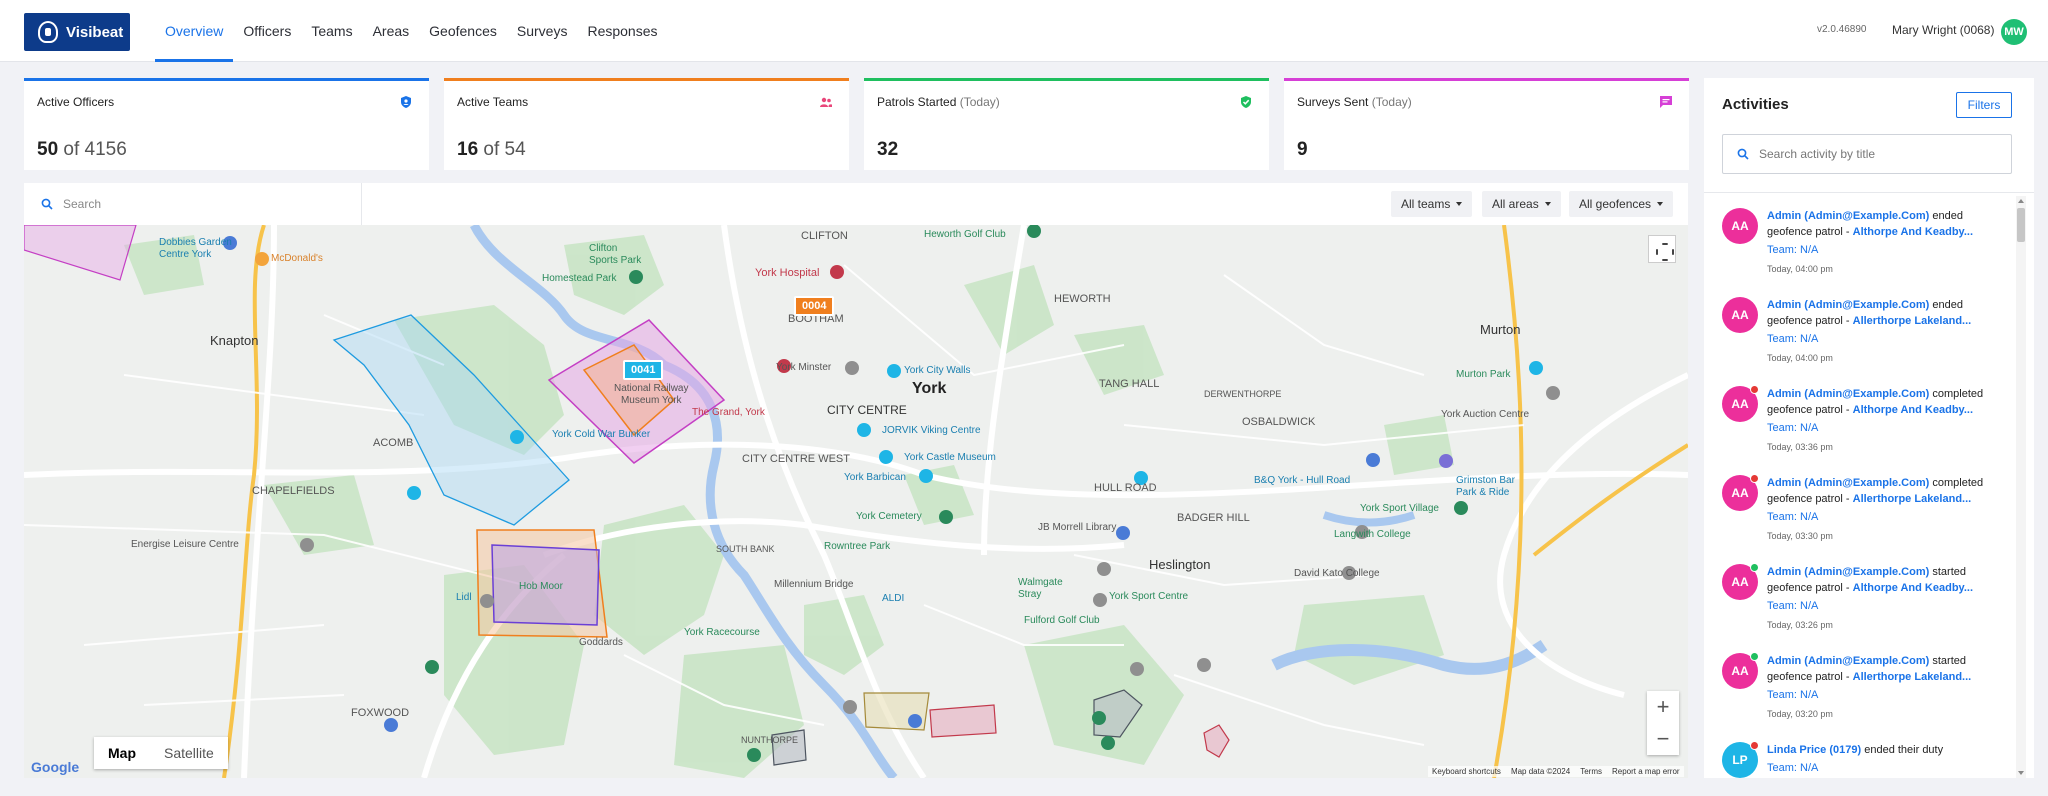  I want to click on map-label: OSBALDWICK, so click(1279, 422).